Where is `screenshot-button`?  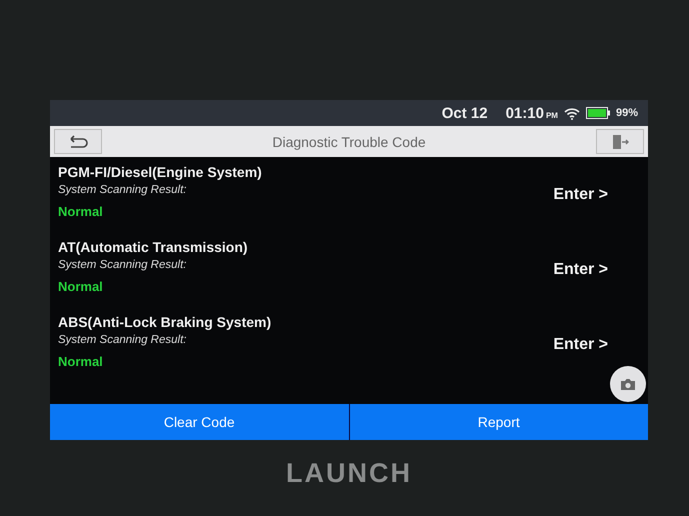
screenshot-button is located at coordinates (628, 384).